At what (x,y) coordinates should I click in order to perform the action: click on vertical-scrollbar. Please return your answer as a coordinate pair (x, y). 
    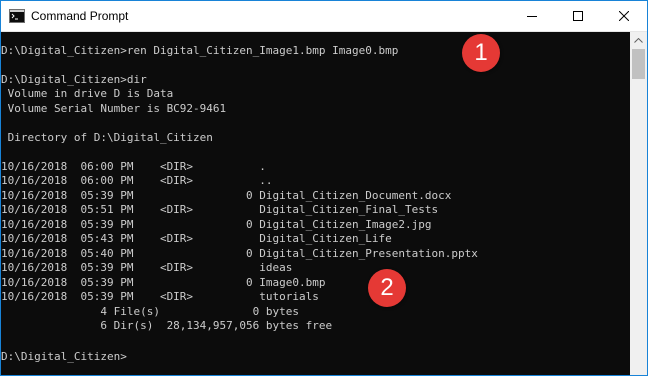
    Looking at the image, I should click on (638, 203).